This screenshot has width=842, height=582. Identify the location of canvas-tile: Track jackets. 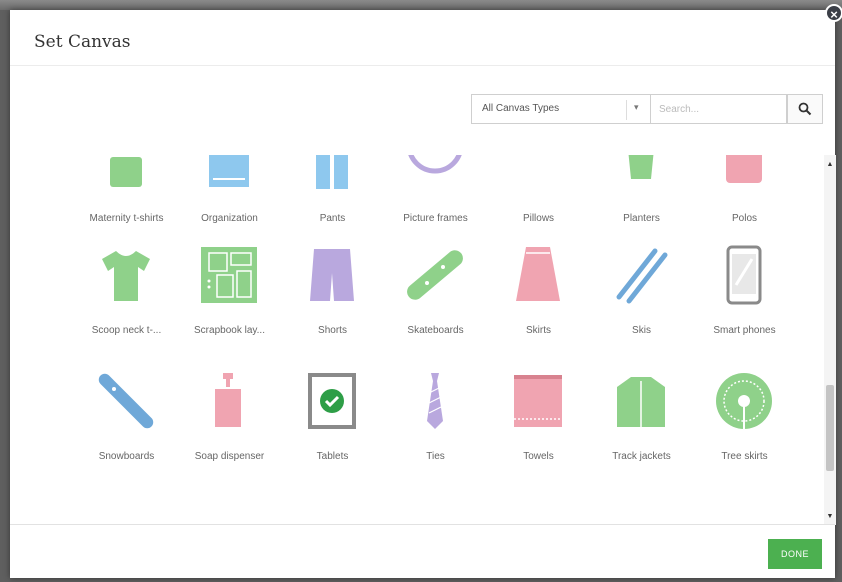
(641, 423).